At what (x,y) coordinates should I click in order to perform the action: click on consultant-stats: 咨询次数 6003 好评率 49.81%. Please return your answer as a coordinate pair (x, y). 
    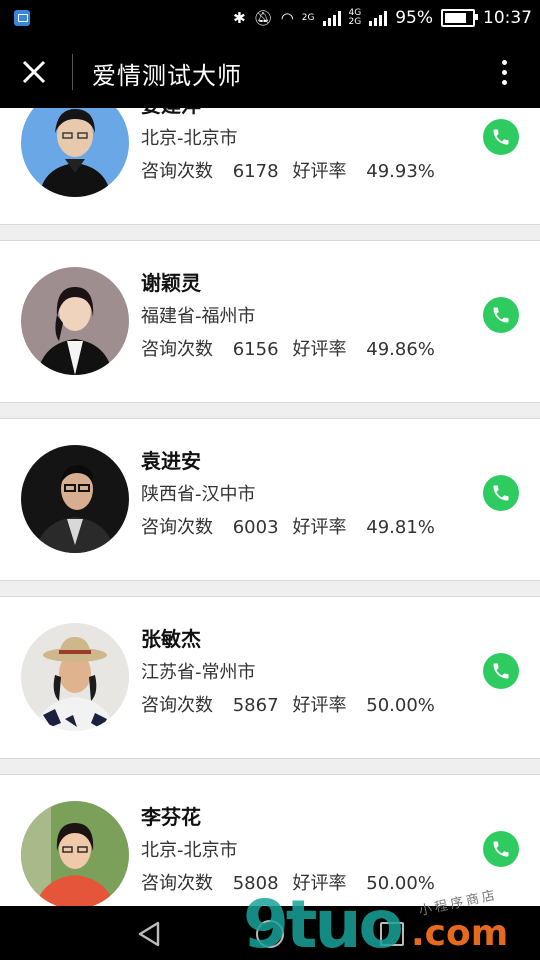
    Looking at the image, I should click on (288, 526).